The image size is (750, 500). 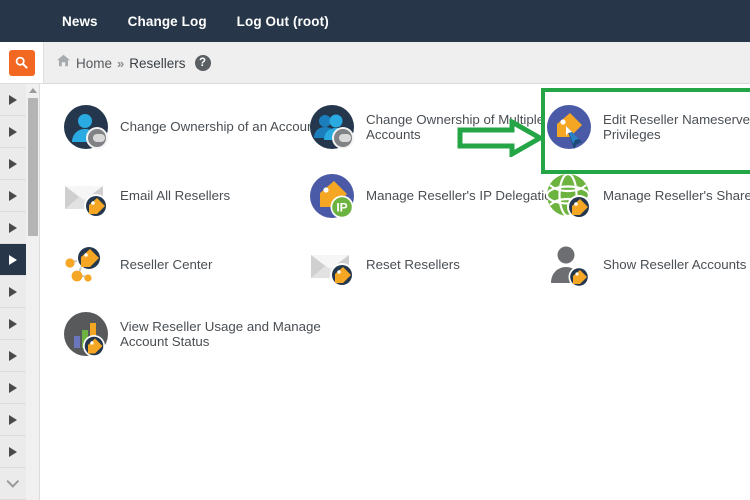 I want to click on tile-reseller-center: Reseller Center, so click(x=193, y=265).